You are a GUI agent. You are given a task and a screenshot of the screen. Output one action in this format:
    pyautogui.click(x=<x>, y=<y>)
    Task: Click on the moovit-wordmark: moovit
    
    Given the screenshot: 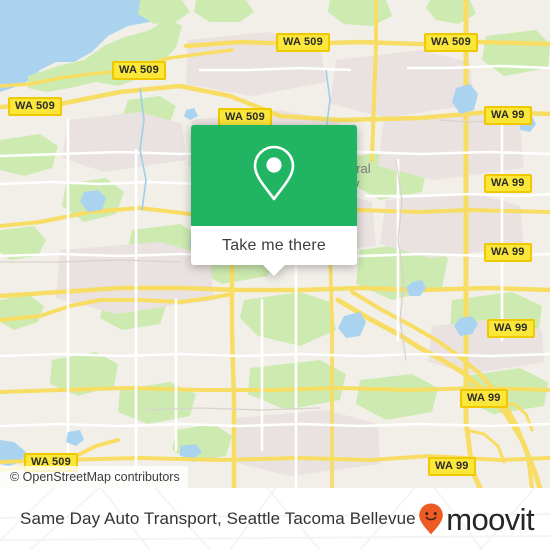 What is the action you would take?
    pyautogui.click(x=490, y=519)
    